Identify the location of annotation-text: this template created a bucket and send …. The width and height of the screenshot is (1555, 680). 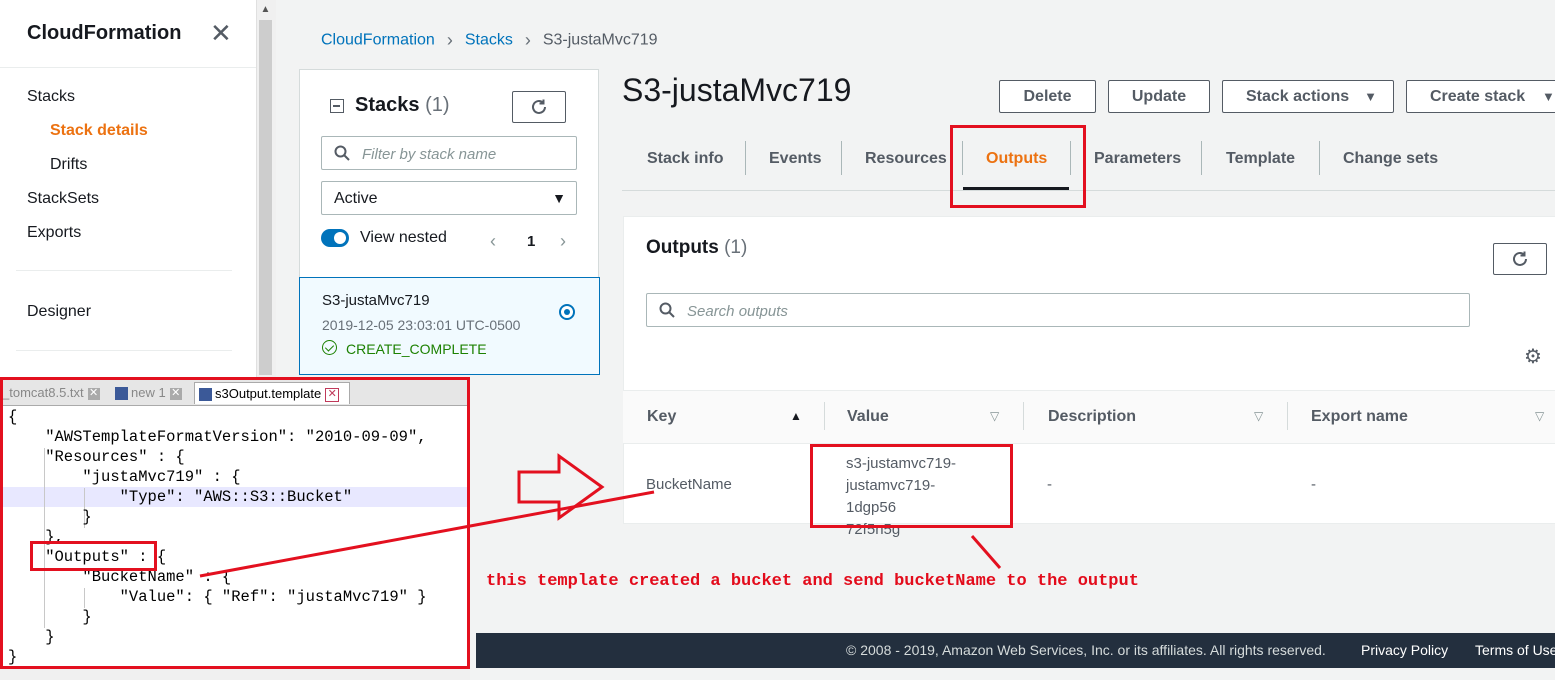
(812, 581).